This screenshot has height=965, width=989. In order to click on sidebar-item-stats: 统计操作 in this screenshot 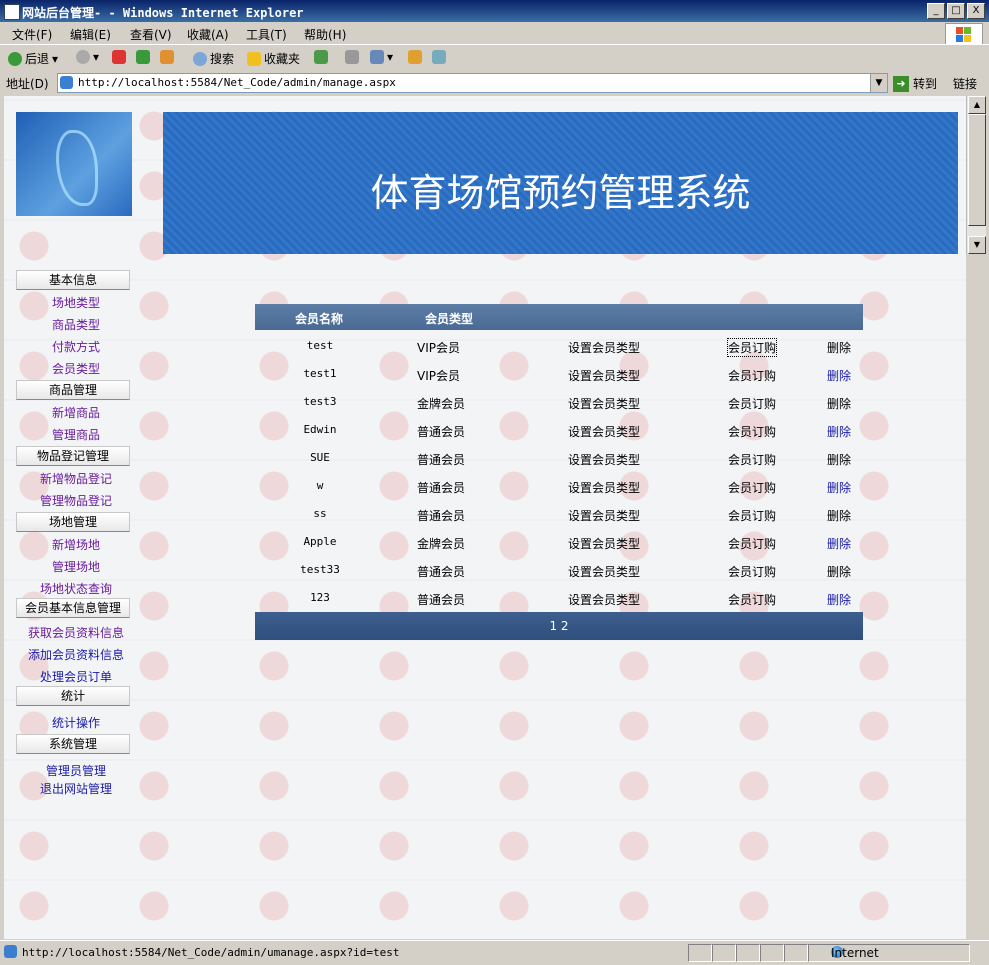, I will do `click(76, 722)`.